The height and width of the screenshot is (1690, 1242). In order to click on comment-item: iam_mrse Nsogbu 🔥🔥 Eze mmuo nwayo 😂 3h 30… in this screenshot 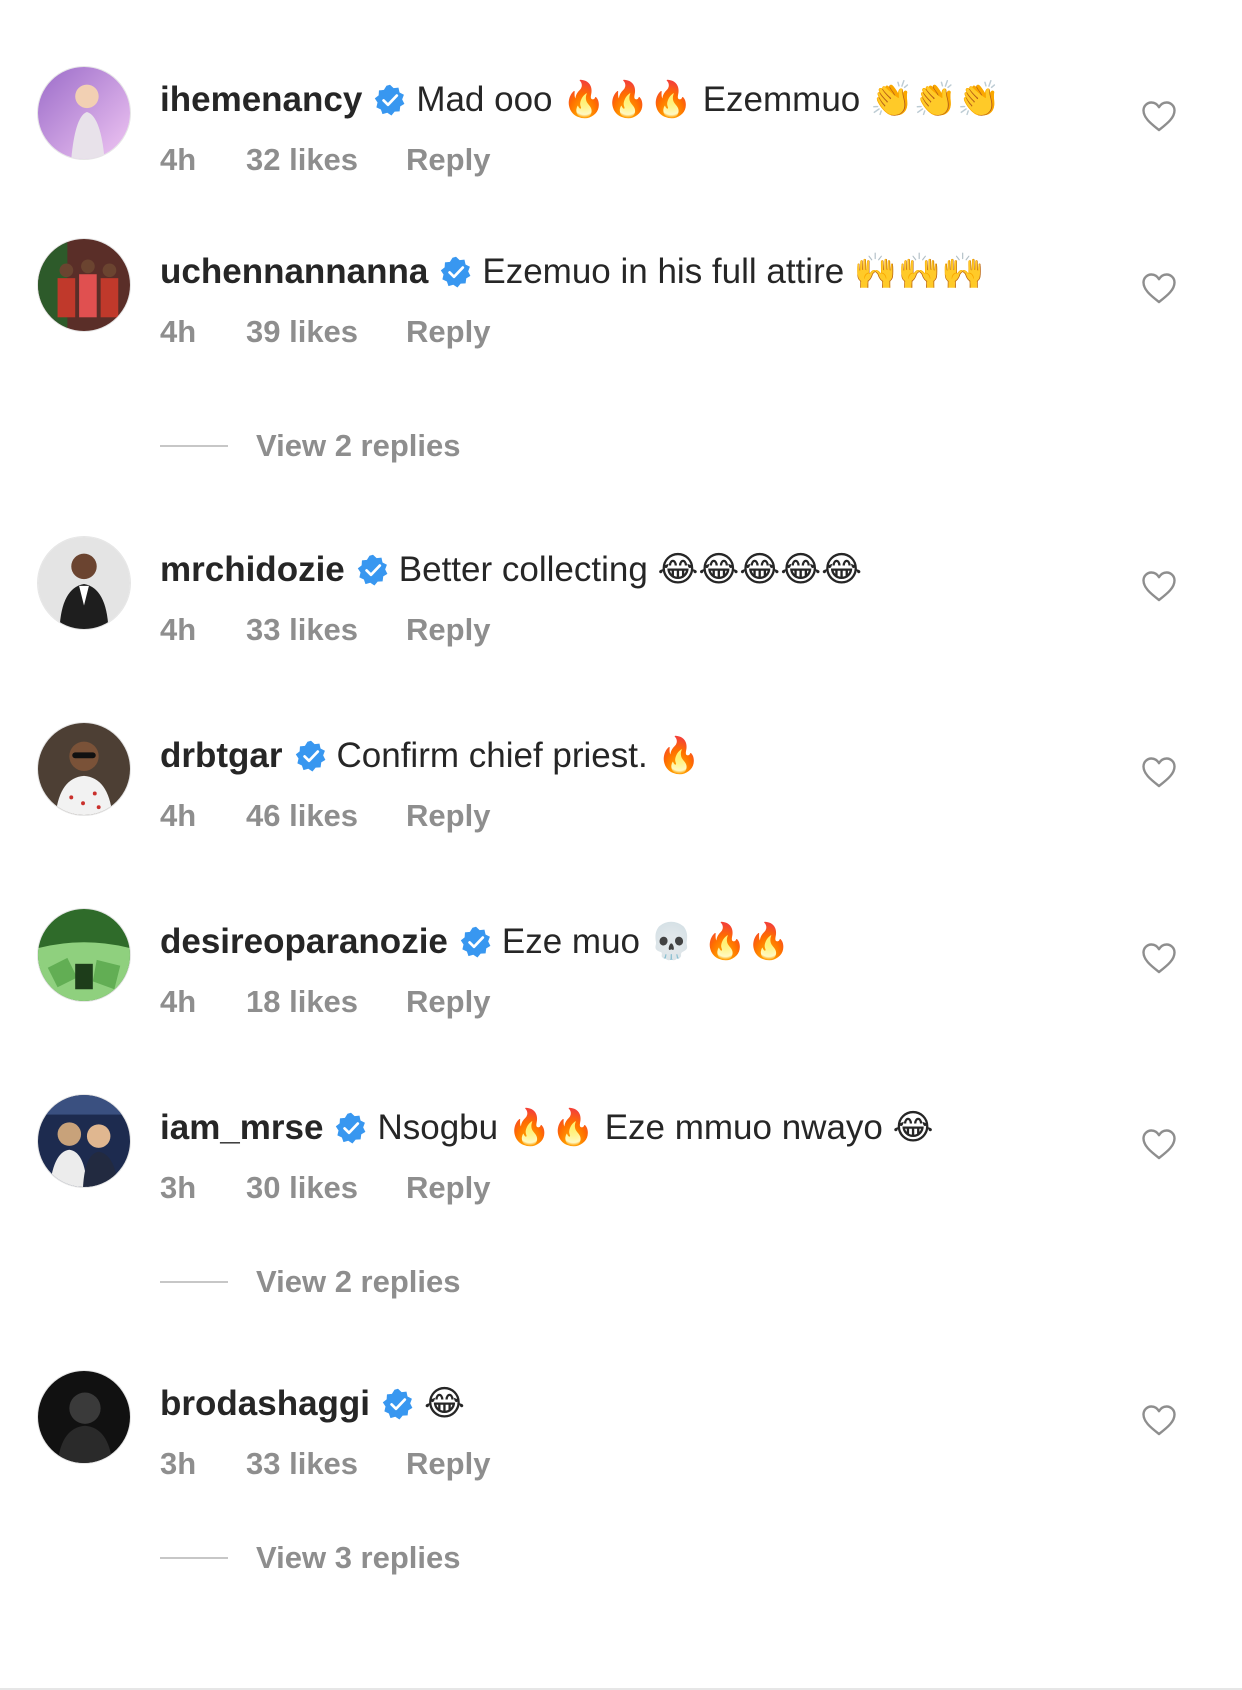, I will do `click(621, 1159)`.